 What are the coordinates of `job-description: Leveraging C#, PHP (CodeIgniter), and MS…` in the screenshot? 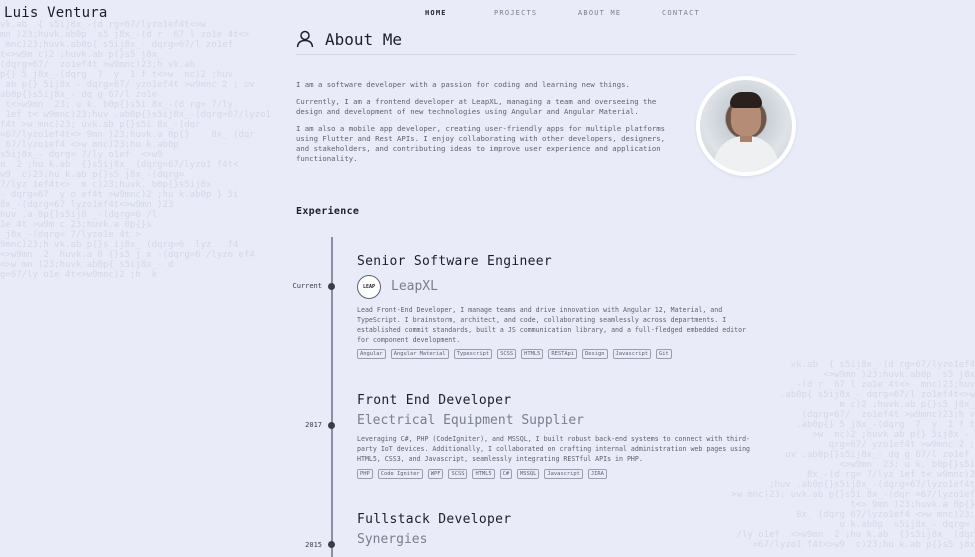 It's located at (554, 449).